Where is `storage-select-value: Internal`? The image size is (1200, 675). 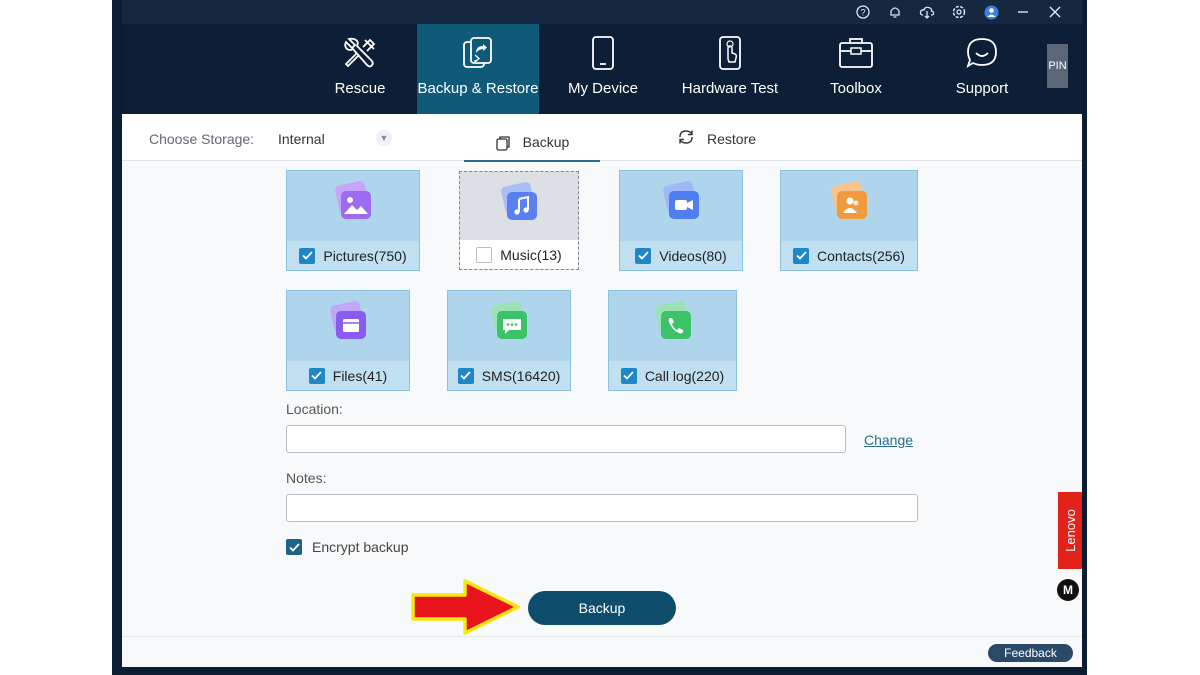 storage-select-value: Internal is located at coordinates (301, 139).